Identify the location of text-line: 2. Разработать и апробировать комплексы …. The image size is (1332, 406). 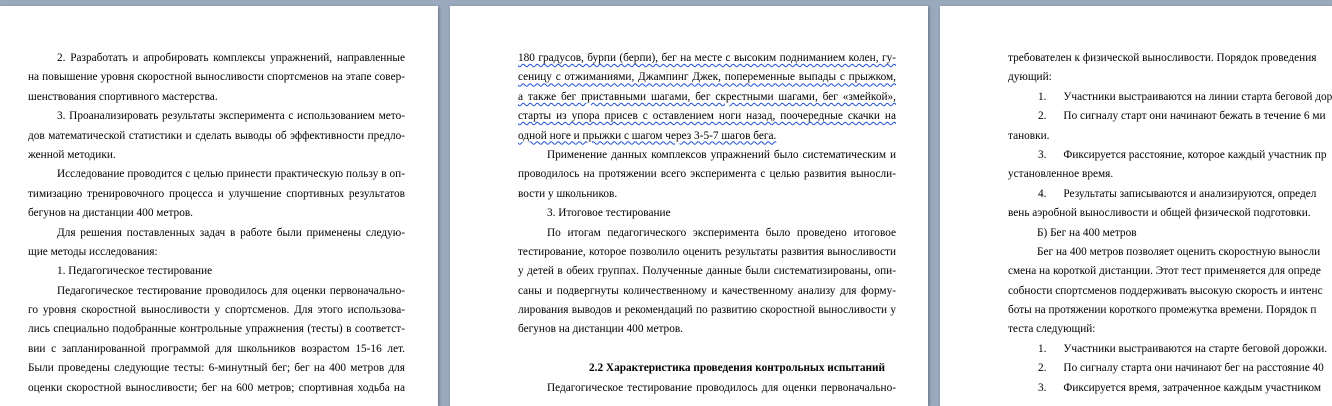
(231, 58).